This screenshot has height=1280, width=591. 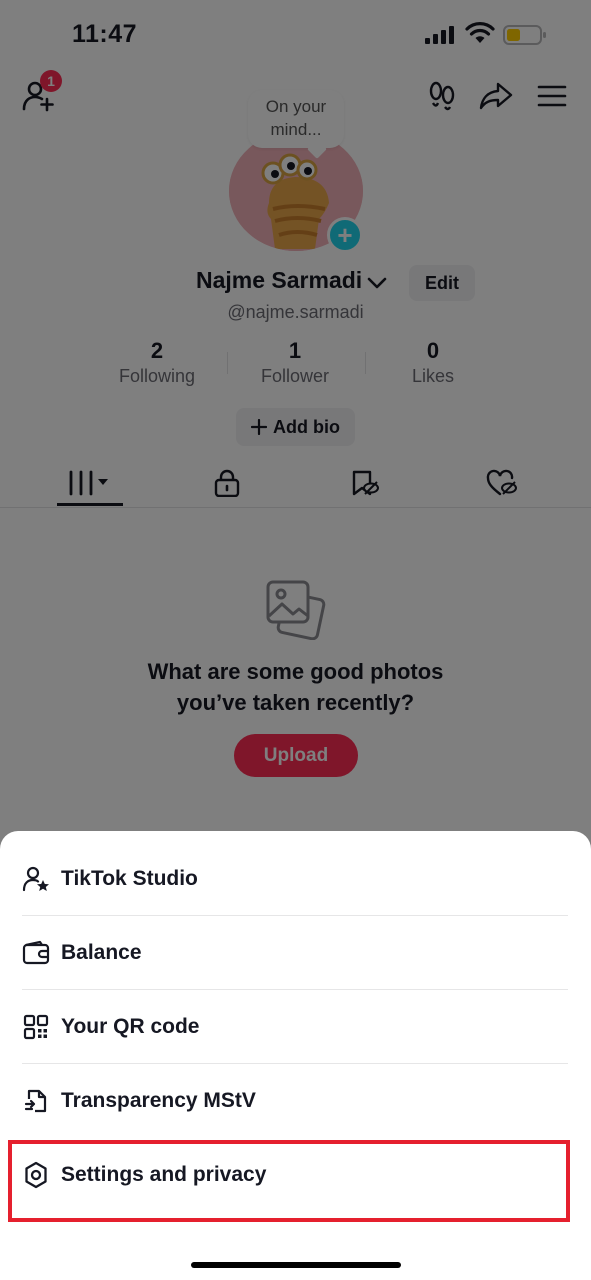 I want to click on wallet-icon, so click(x=36, y=953).